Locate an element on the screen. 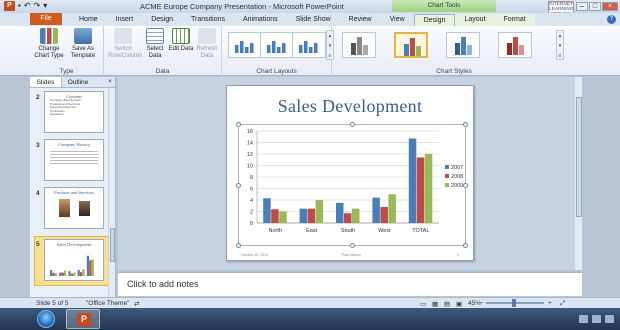 This screenshot has height=330, width=620. minimize-icon: – is located at coordinates (582, 6).